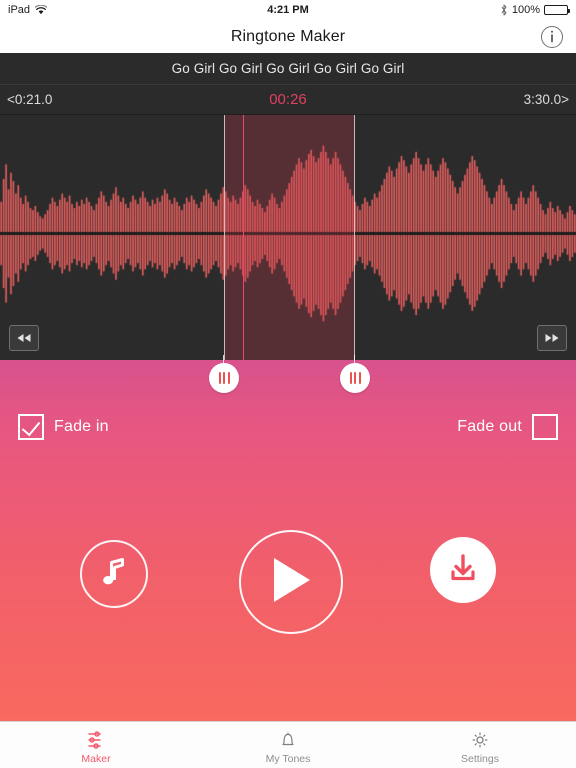  Describe the element at coordinates (525, 10) in the screenshot. I see `battery-percent: 100%` at that location.